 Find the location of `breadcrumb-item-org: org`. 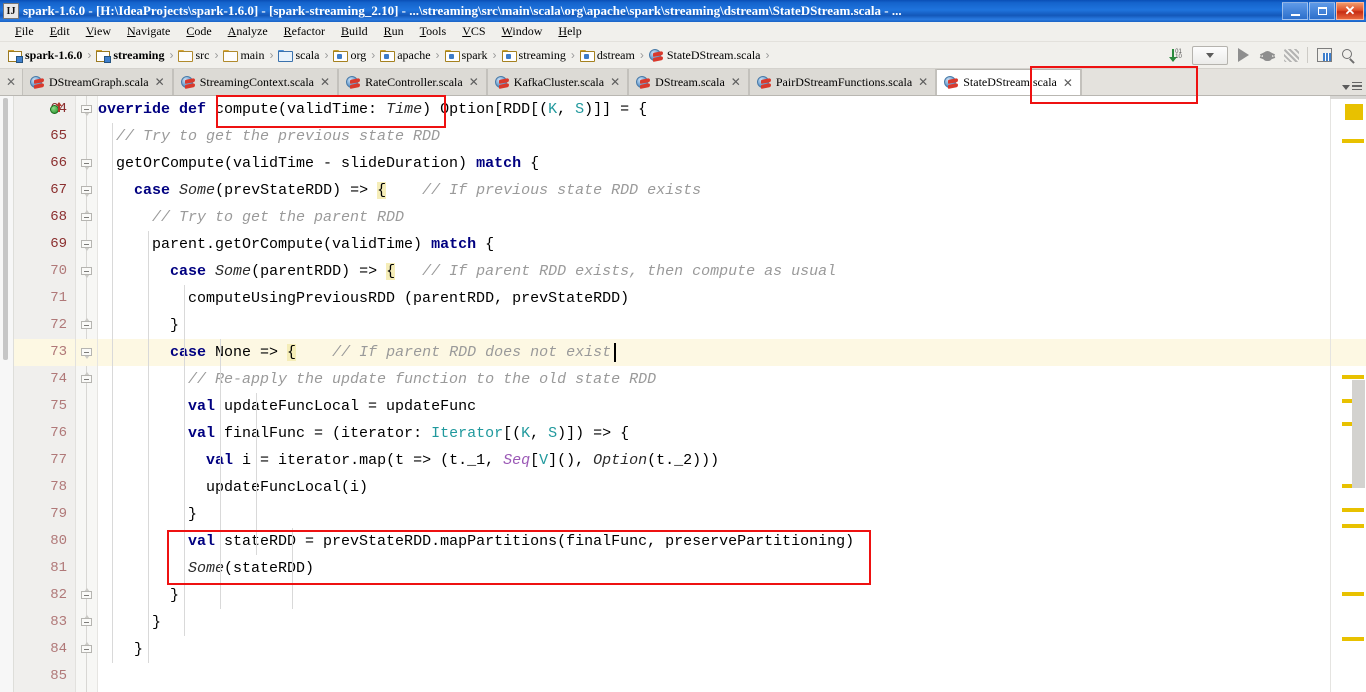

breadcrumb-item-org: org is located at coordinates (349, 55).